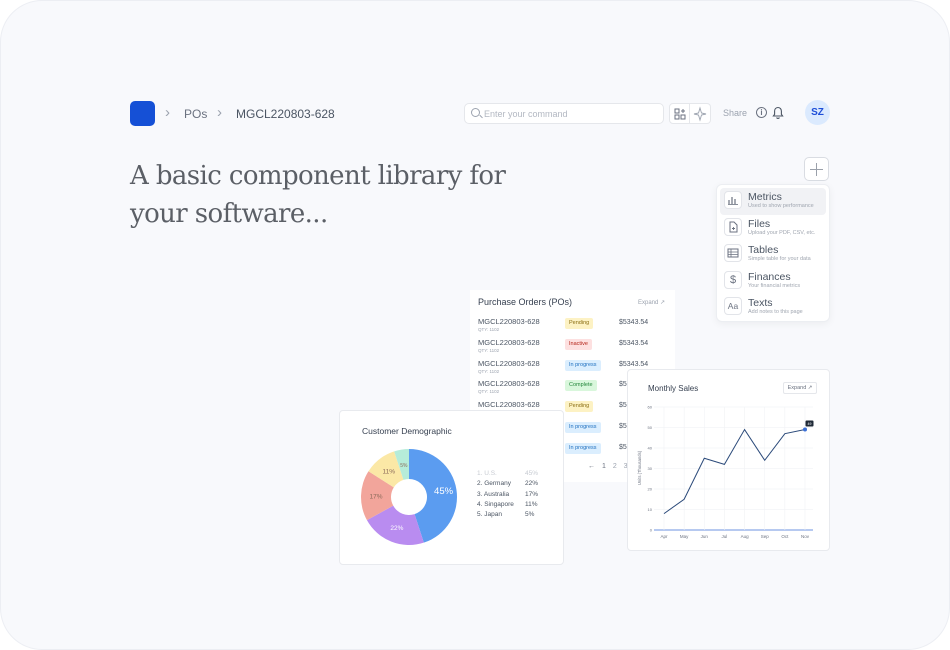 This screenshot has height=650, width=950. What do you see at coordinates (805, 536) in the screenshot?
I see `x-tick-label: Nov` at bounding box center [805, 536].